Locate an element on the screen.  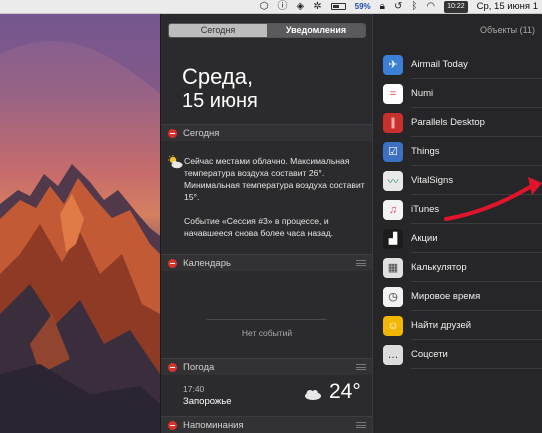
bluetooth-icon: ᛒ is located at coordinates (414, 7).